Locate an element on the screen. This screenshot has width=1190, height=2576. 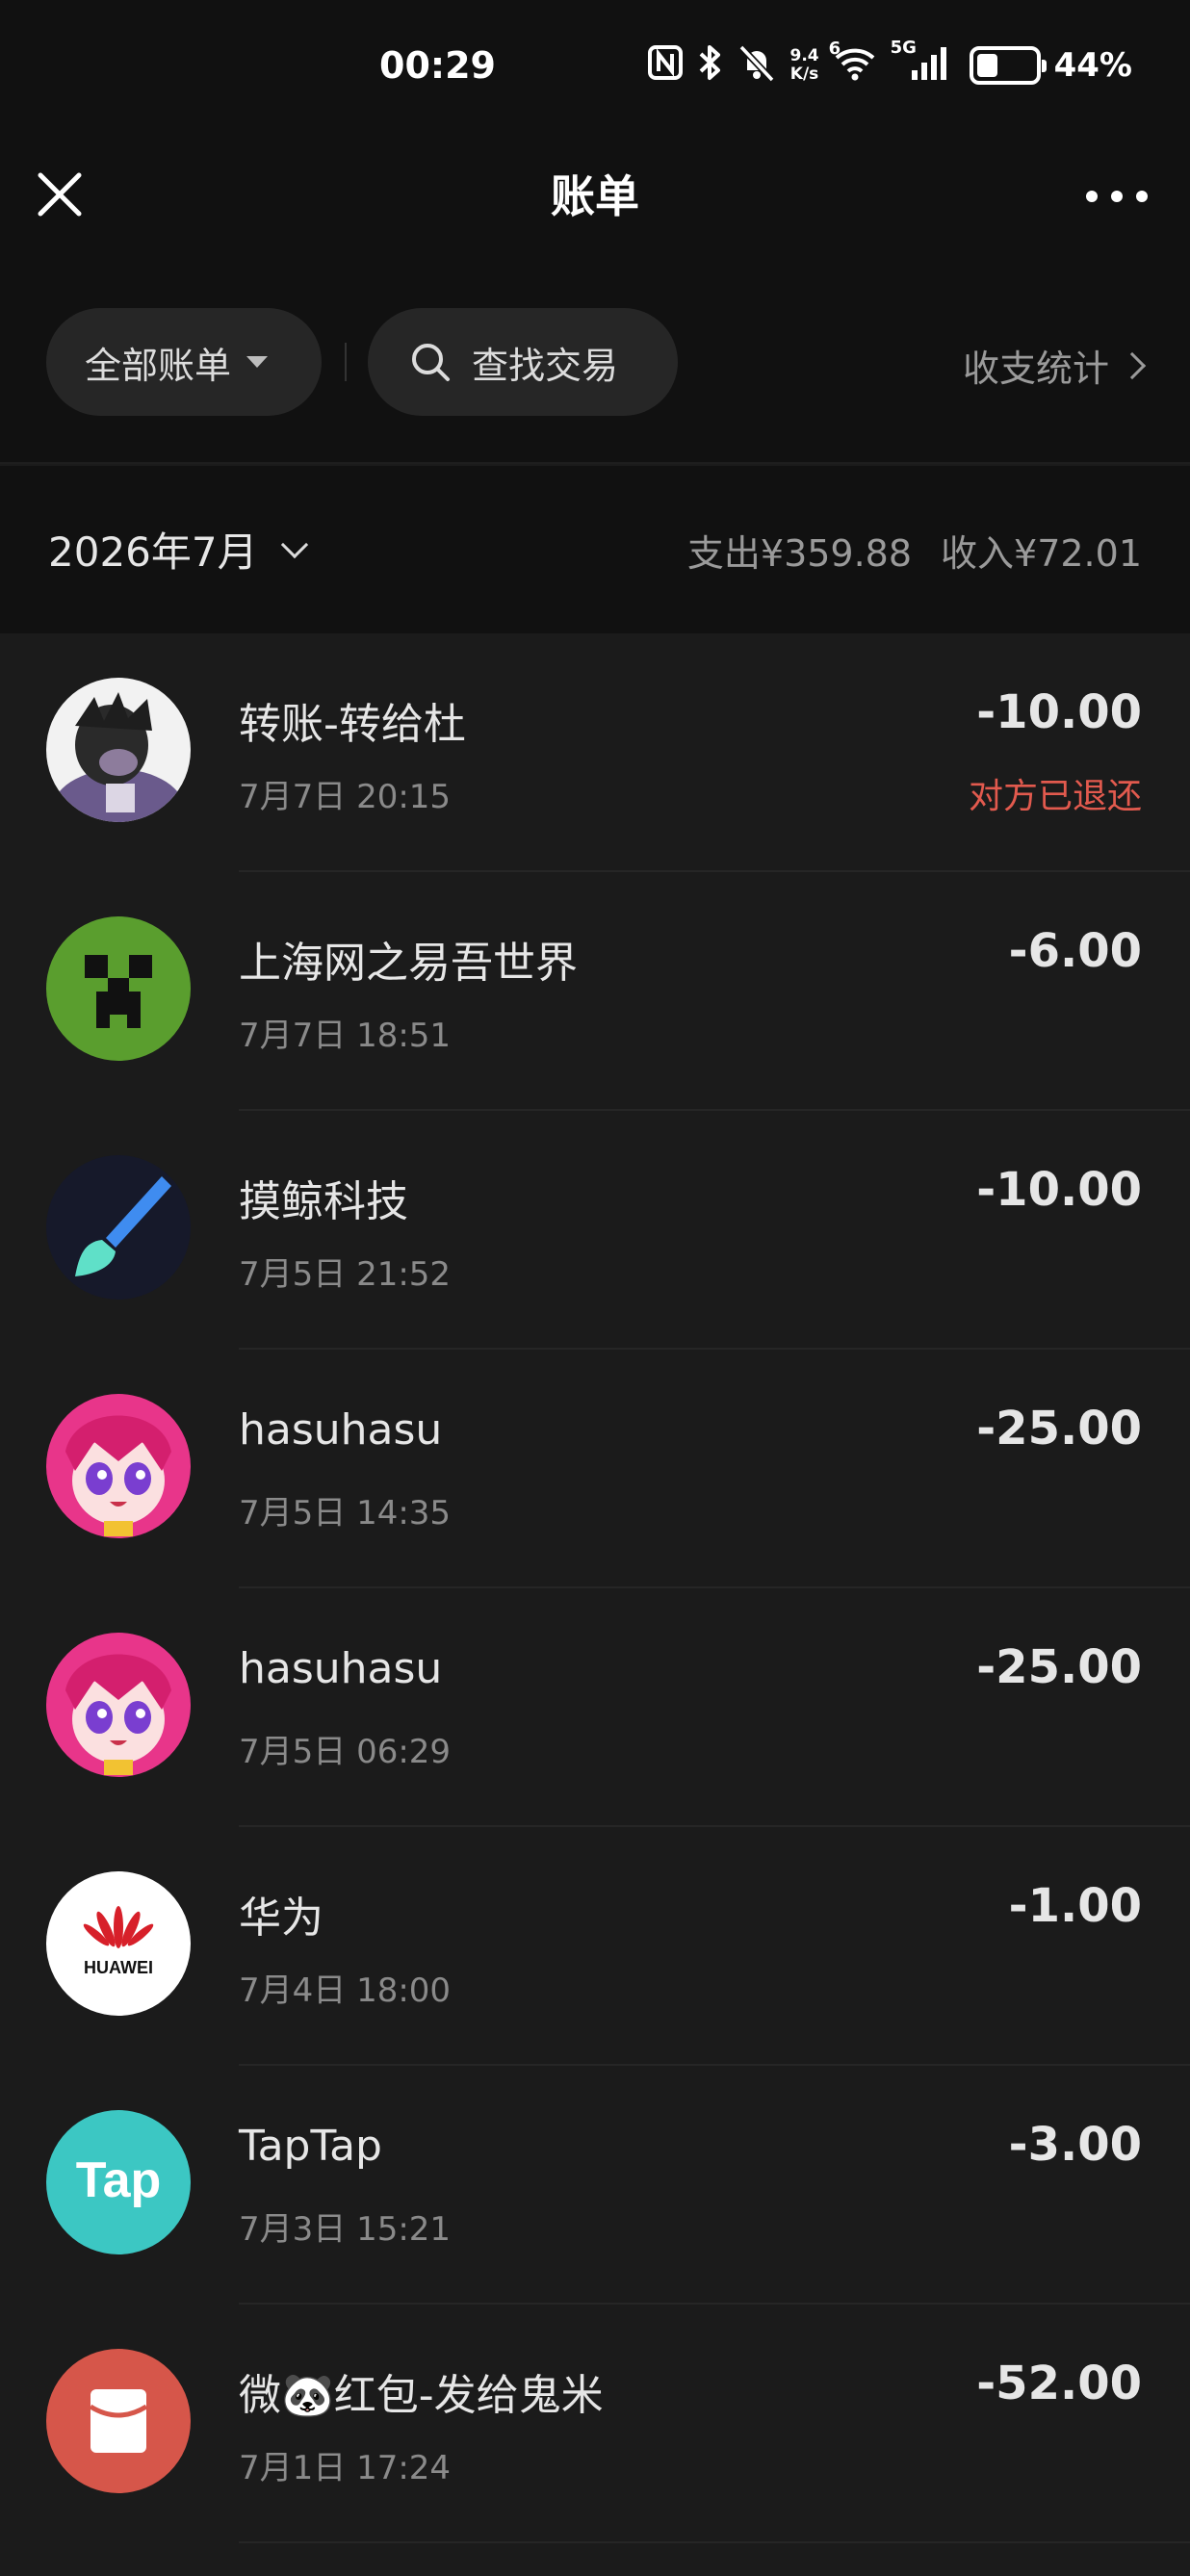
month-summary: 支出¥359.88 收入¥72.01 is located at coordinates (915, 550).